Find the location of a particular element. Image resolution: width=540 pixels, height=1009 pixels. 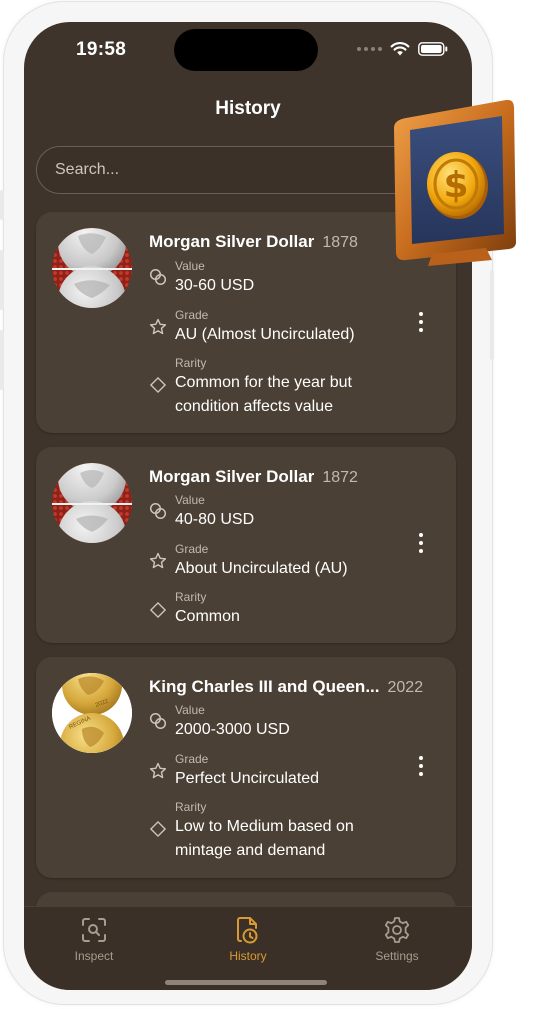

rarity-text: Common is located at coordinates (285, 617).